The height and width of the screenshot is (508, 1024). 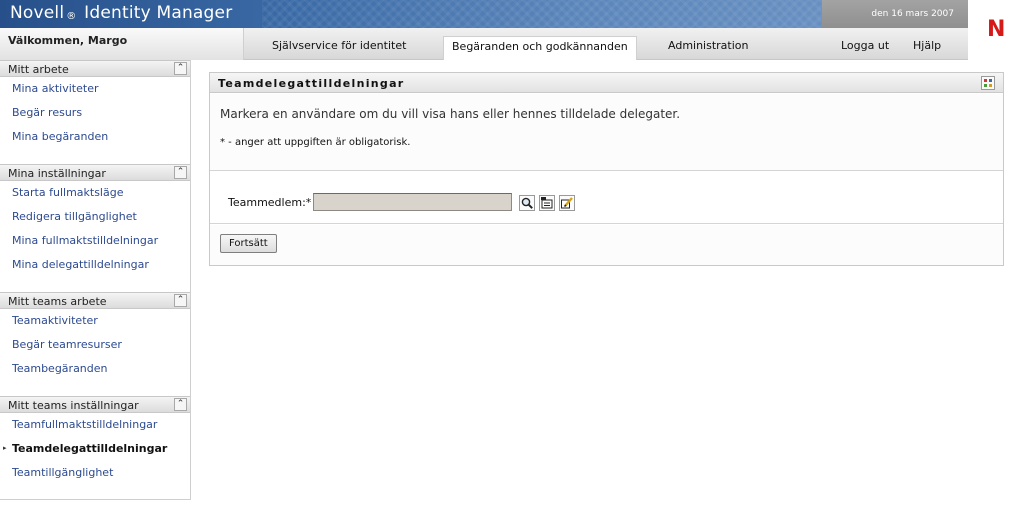 What do you see at coordinates (85, 240) in the screenshot?
I see `sidebar-item-label: Mina fullmaktstilldelningar` at bounding box center [85, 240].